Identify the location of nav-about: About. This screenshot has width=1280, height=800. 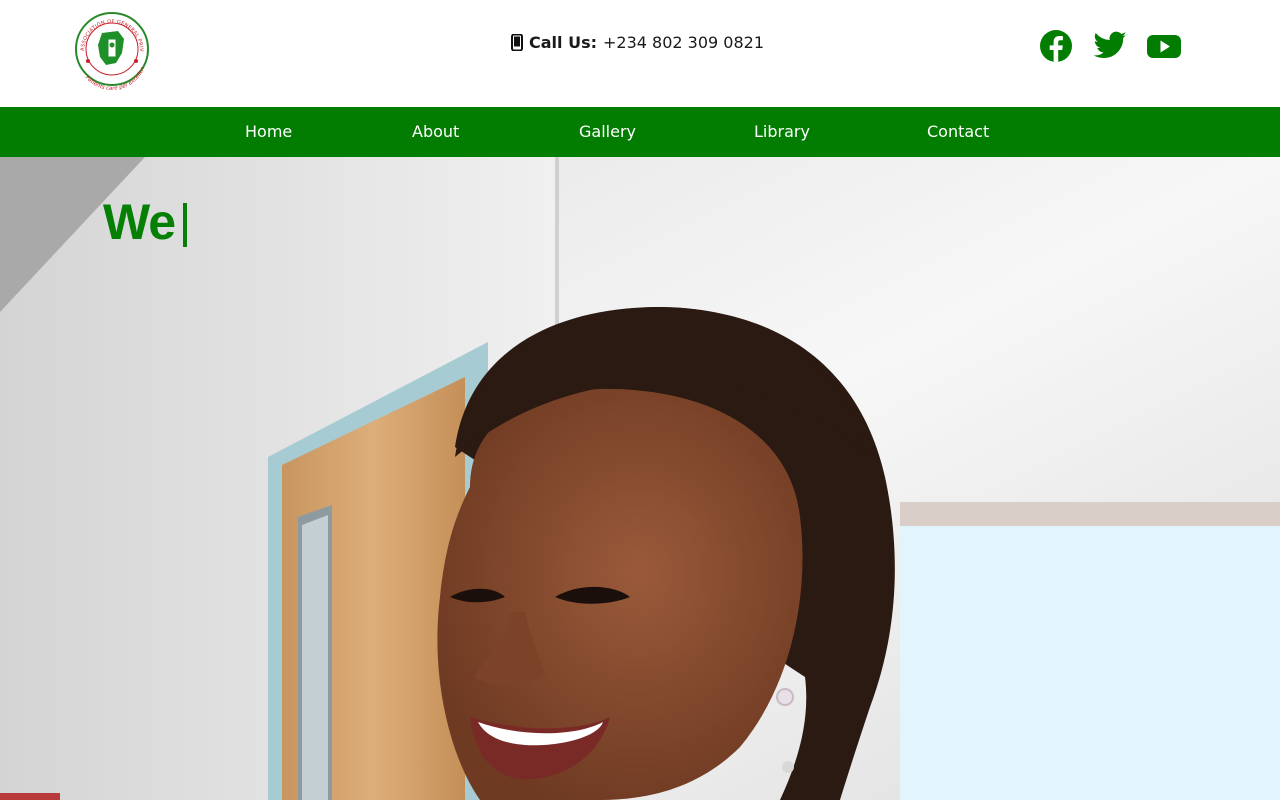
(435, 131).